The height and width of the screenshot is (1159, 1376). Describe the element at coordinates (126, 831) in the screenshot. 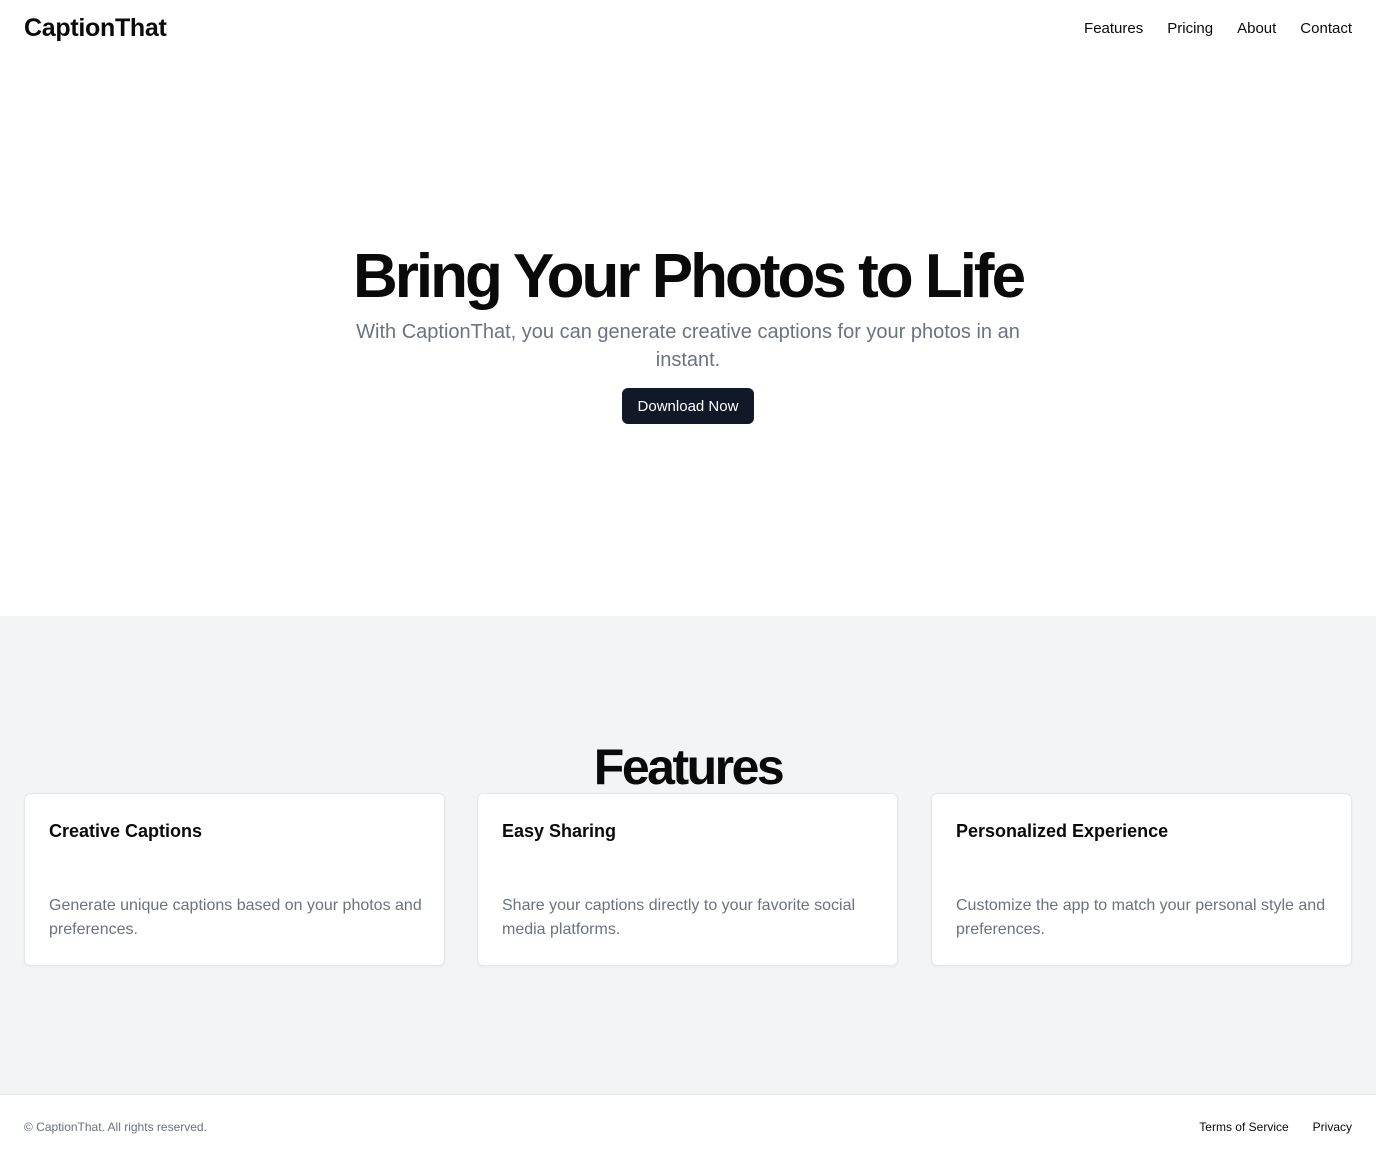

I see `feature-card-title: Creative Captions` at that location.